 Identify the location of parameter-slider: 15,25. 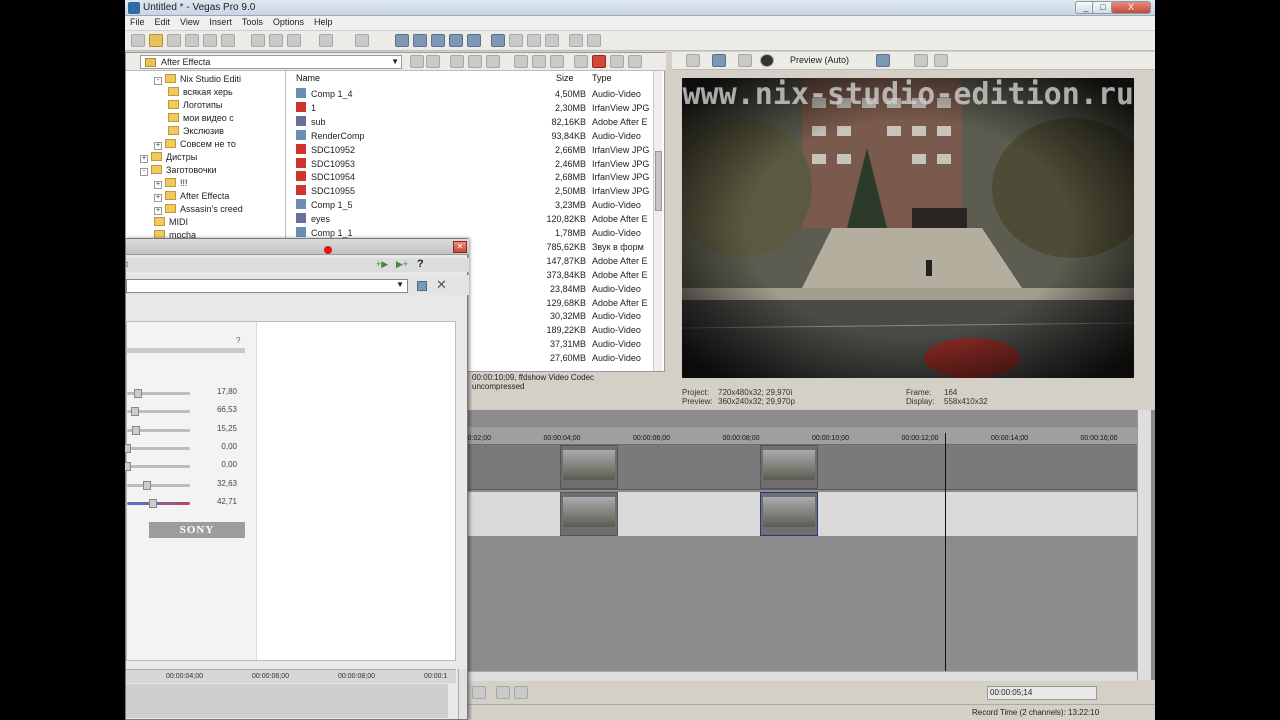
(186, 429).